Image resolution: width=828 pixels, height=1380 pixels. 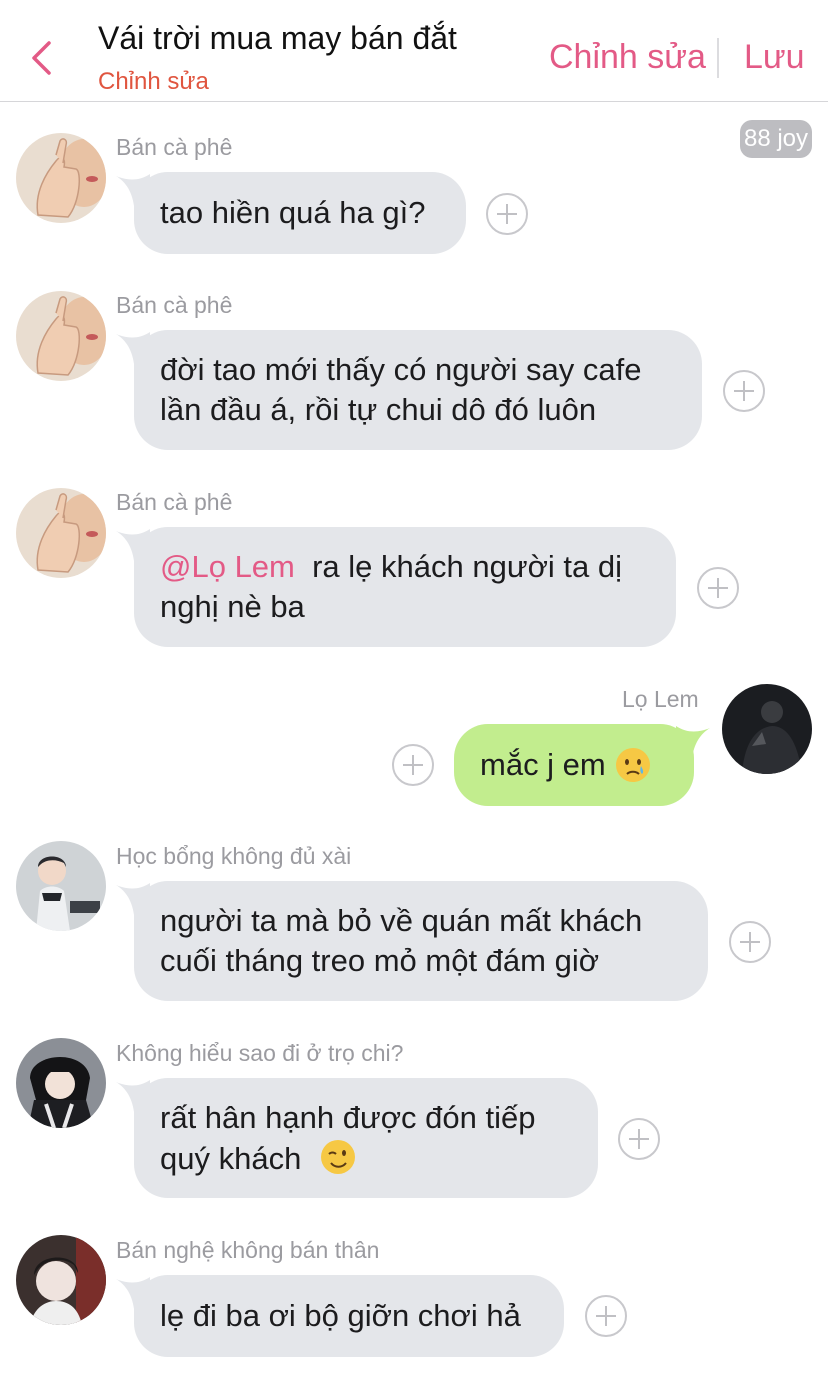 What do you see at coordinates (227, 566) in the screenshot?
I see `user-mention: @Lọ Lem` at bounding box center [227, 566].